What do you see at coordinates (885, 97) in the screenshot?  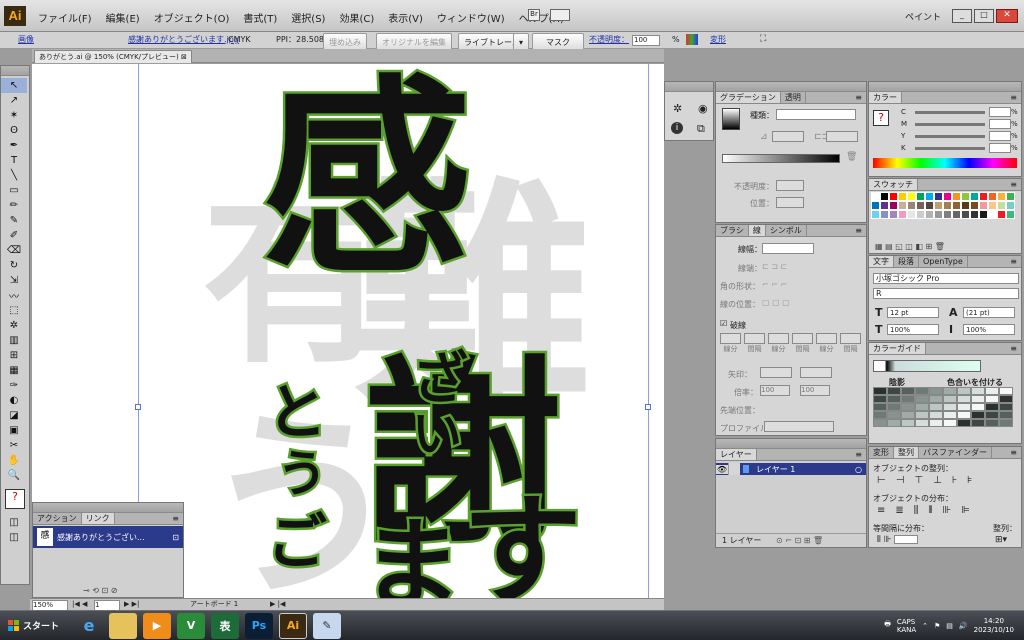 I see `tab-color: カラー` at bounding box center [885, 97].